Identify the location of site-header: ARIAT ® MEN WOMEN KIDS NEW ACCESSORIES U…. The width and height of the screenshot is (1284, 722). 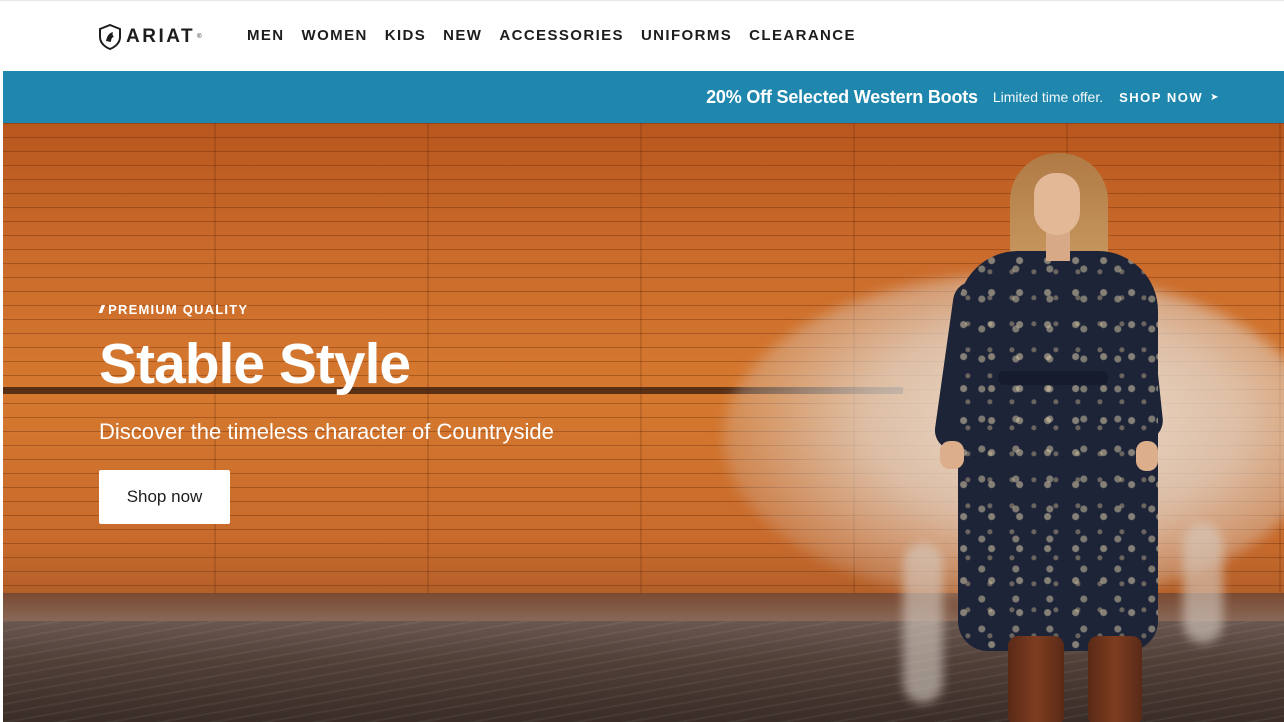
(642, 35).